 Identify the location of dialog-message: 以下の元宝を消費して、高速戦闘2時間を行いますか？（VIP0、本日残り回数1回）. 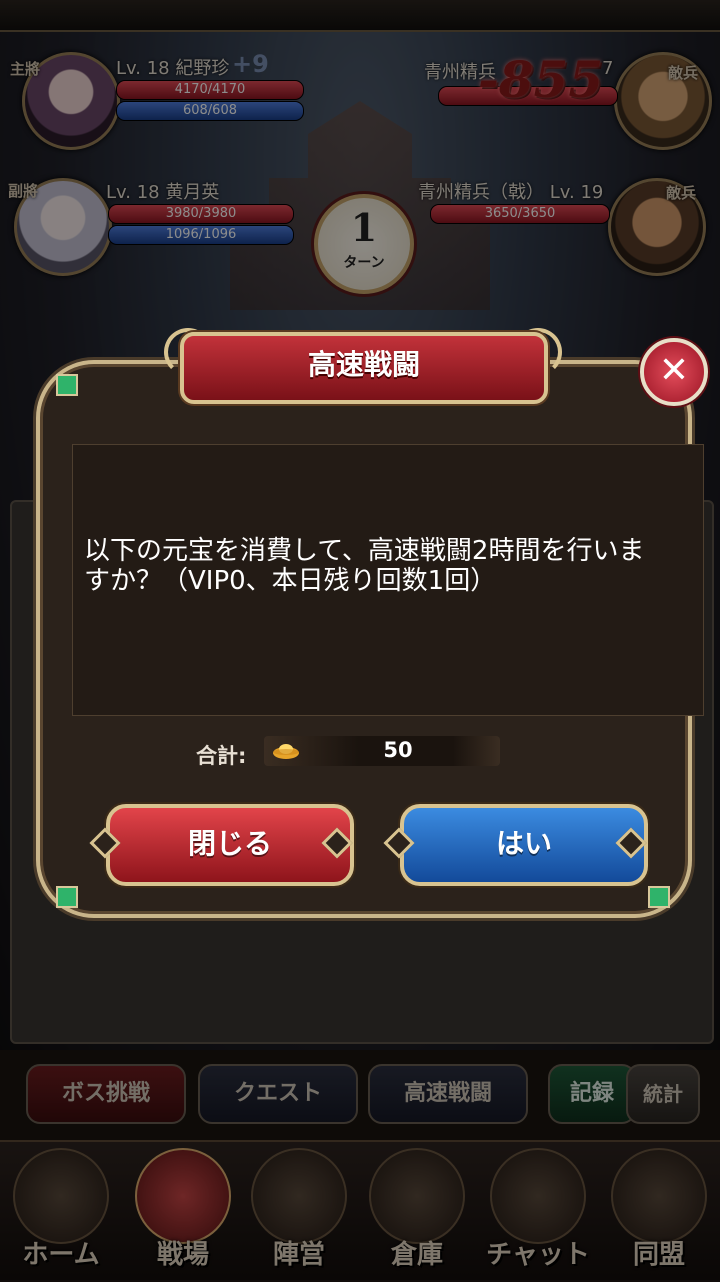
(364, 566).